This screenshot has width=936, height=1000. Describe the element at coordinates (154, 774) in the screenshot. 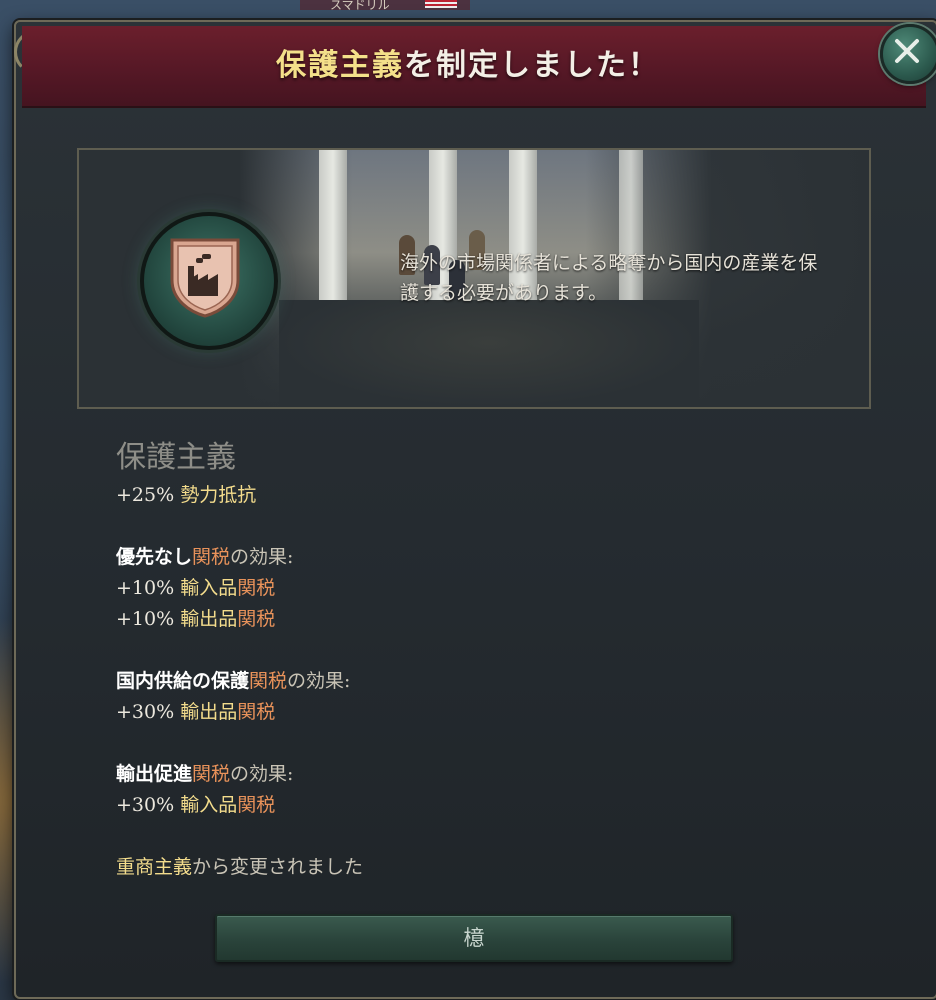

I see `section-title: 輸出促進` at that location.